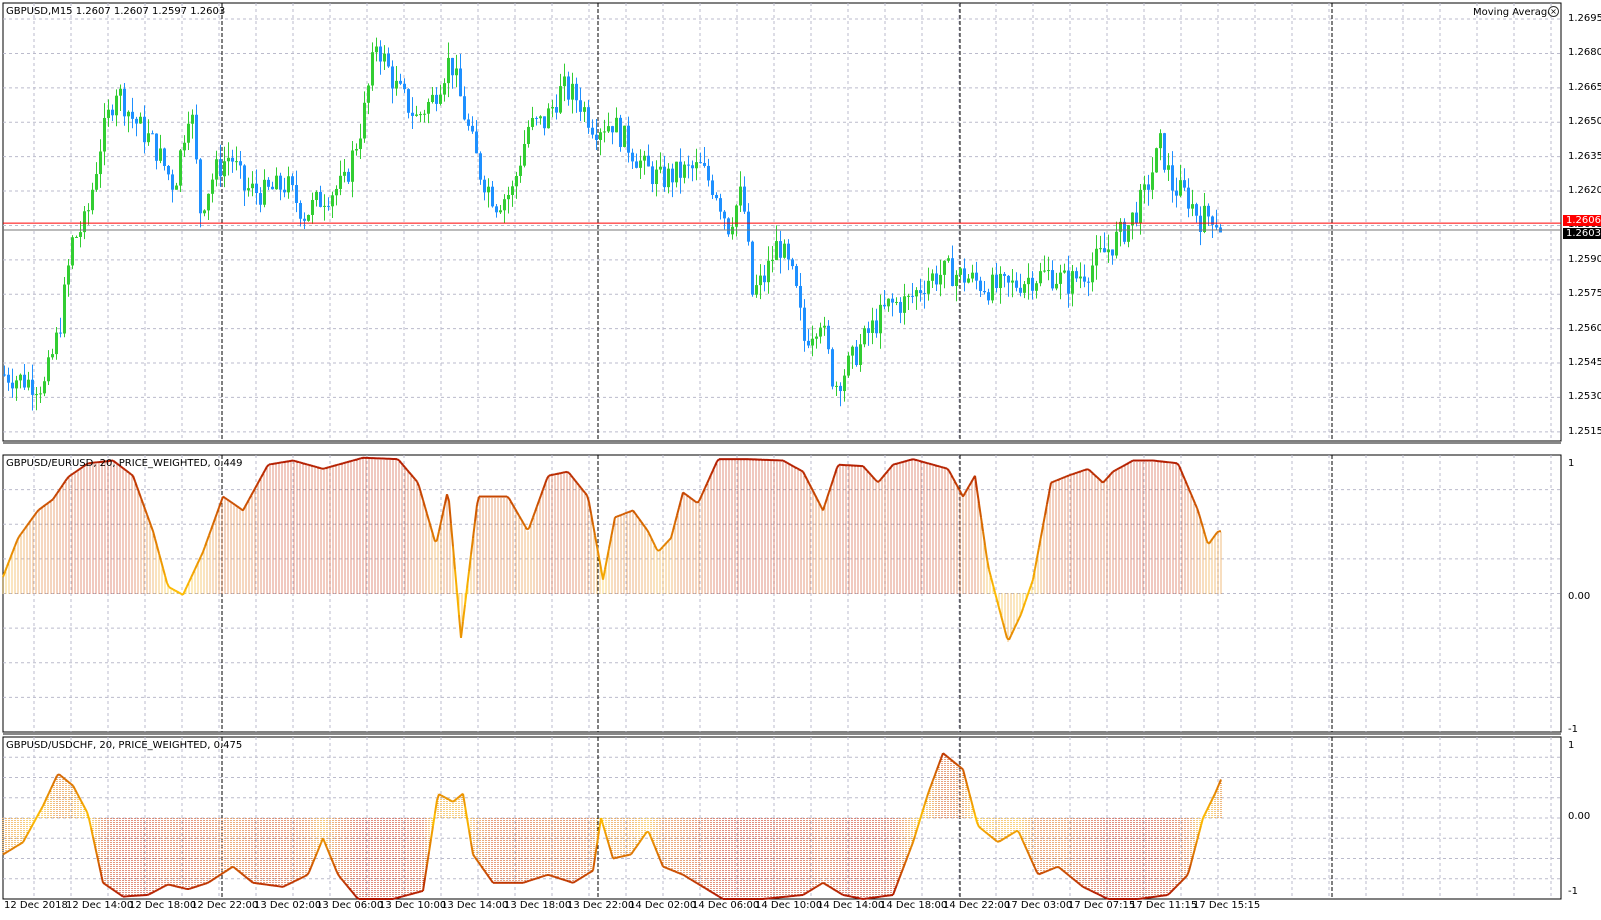  What do you see at coordinates (913, 905) in the screenshot?
I see `time-axis-label: 14 Dec 18:00` at bounding box center [913, 905].